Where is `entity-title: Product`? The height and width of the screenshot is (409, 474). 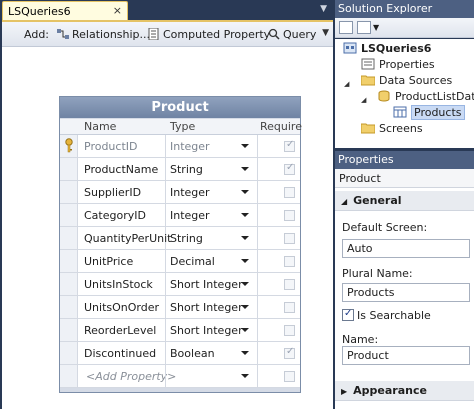
entity-title: Product is located at coordinates (180, 107).